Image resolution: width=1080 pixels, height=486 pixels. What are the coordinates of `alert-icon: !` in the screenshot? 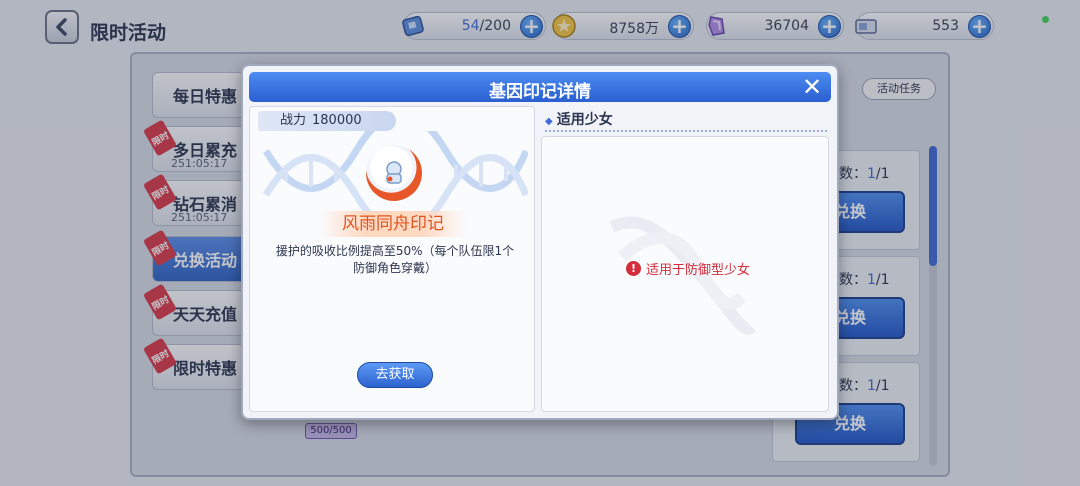 It's located at (633, 268).